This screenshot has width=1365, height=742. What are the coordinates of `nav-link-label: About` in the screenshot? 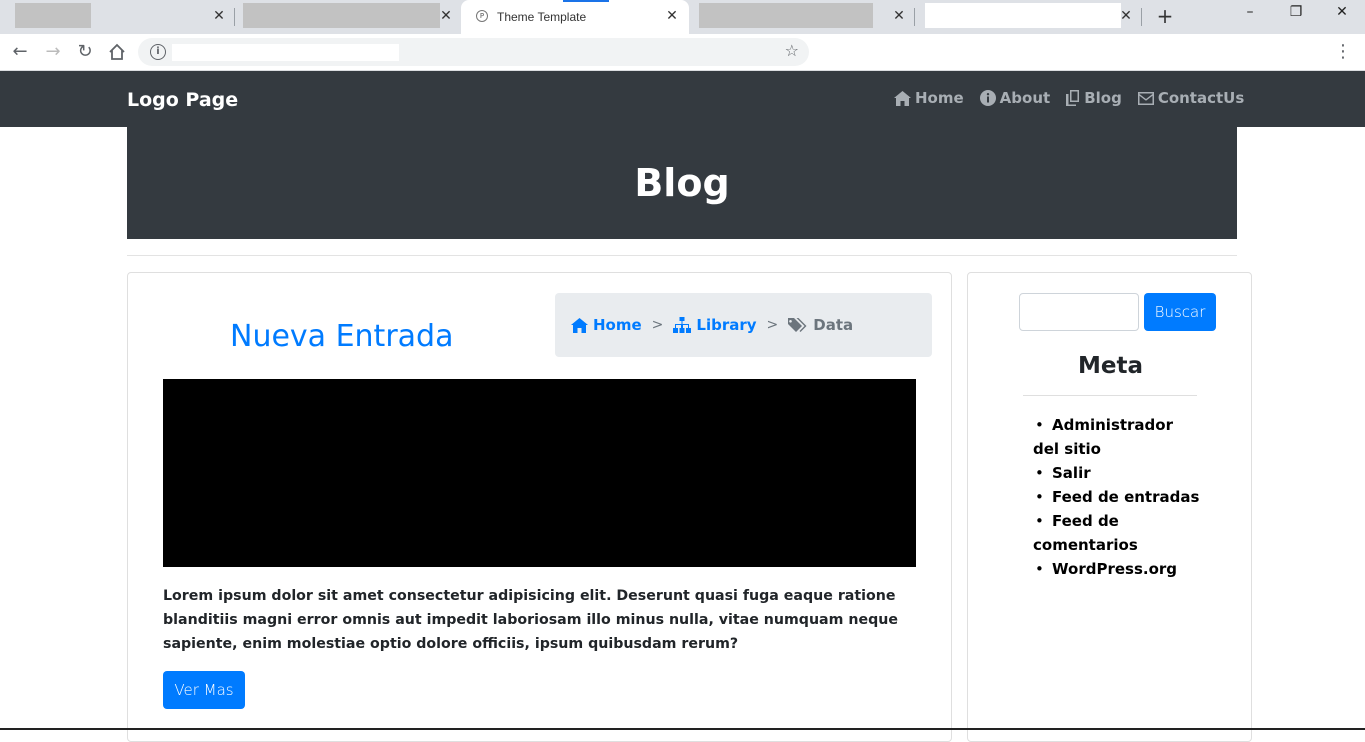 It's located at (1025, 98).